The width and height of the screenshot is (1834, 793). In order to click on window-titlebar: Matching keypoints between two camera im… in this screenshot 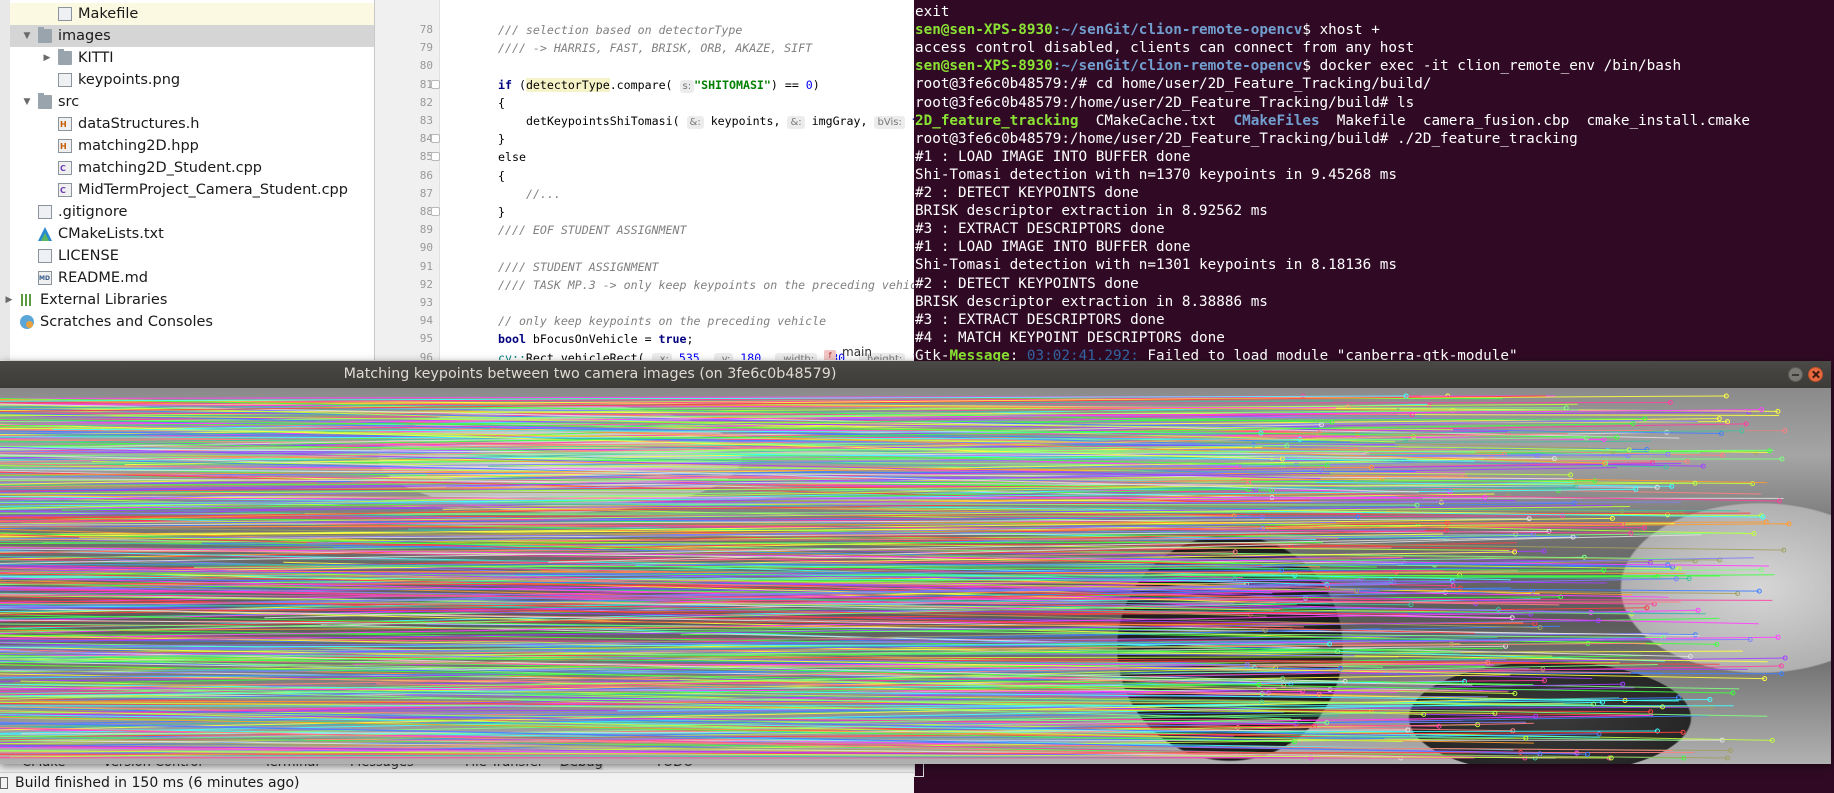, I will do `click(915, 374)`.